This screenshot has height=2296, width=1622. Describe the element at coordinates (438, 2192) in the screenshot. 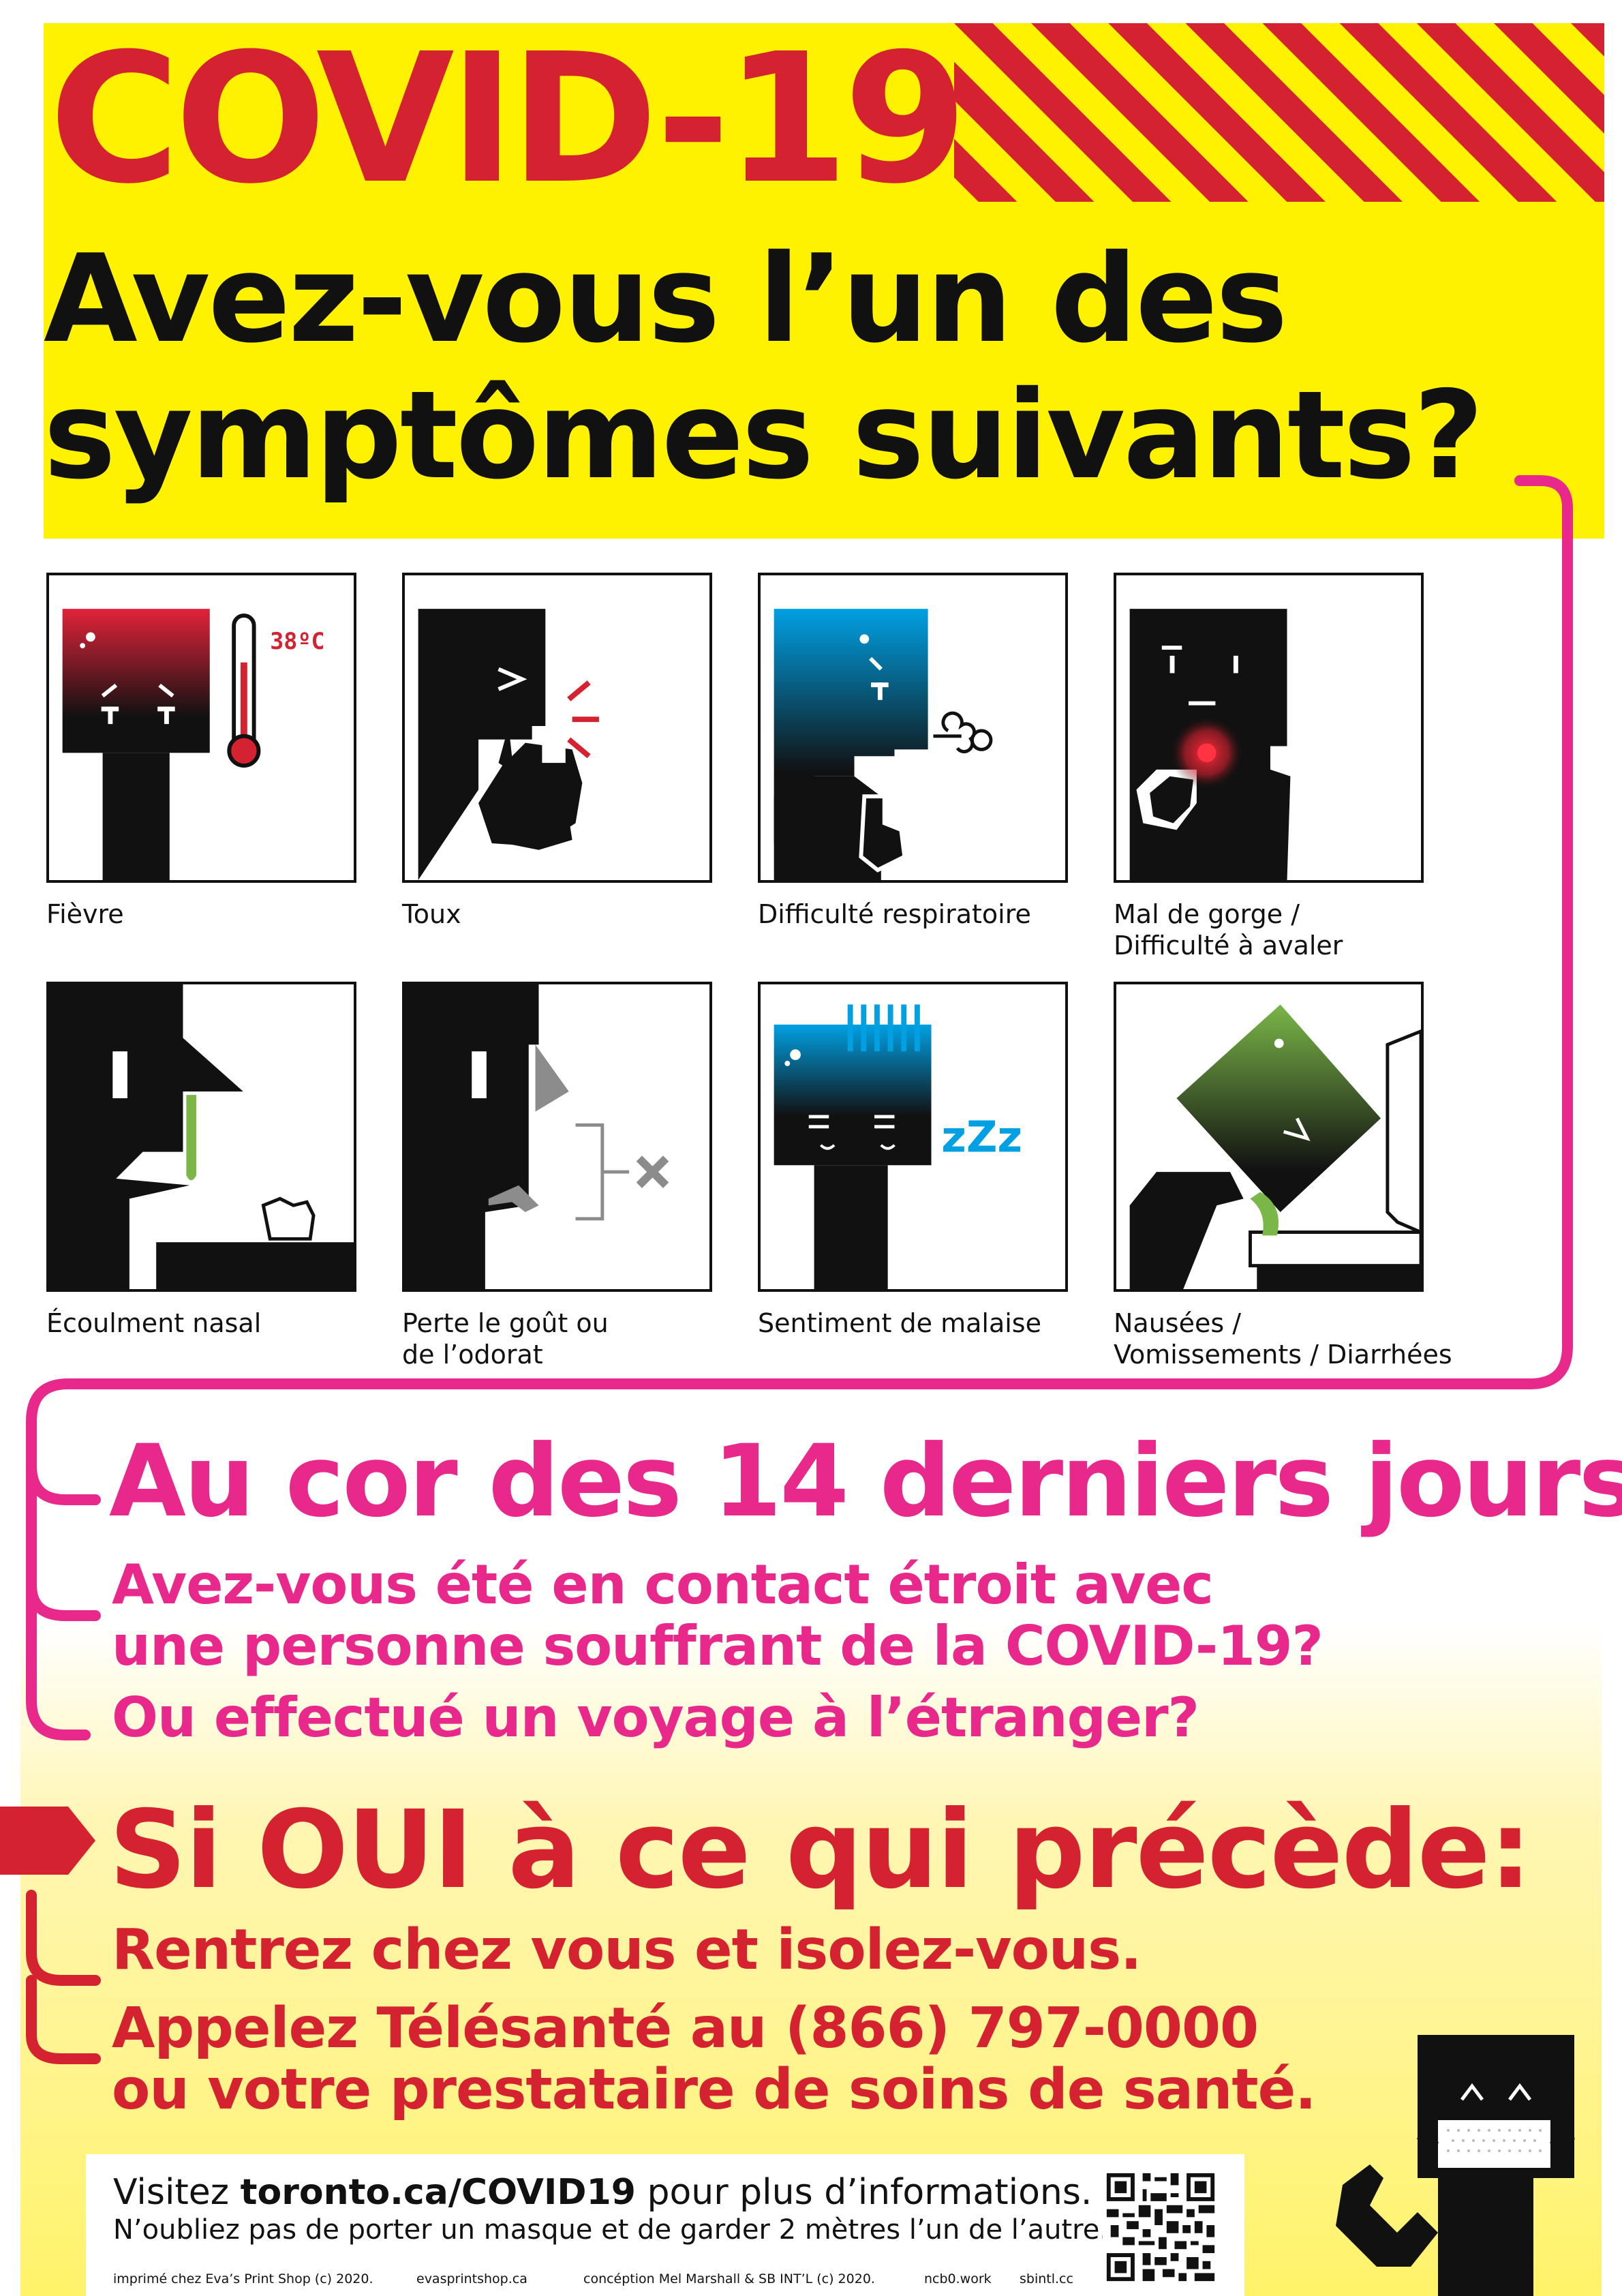

I see `toronto-link: toronto.ca/COVID19` at that location.